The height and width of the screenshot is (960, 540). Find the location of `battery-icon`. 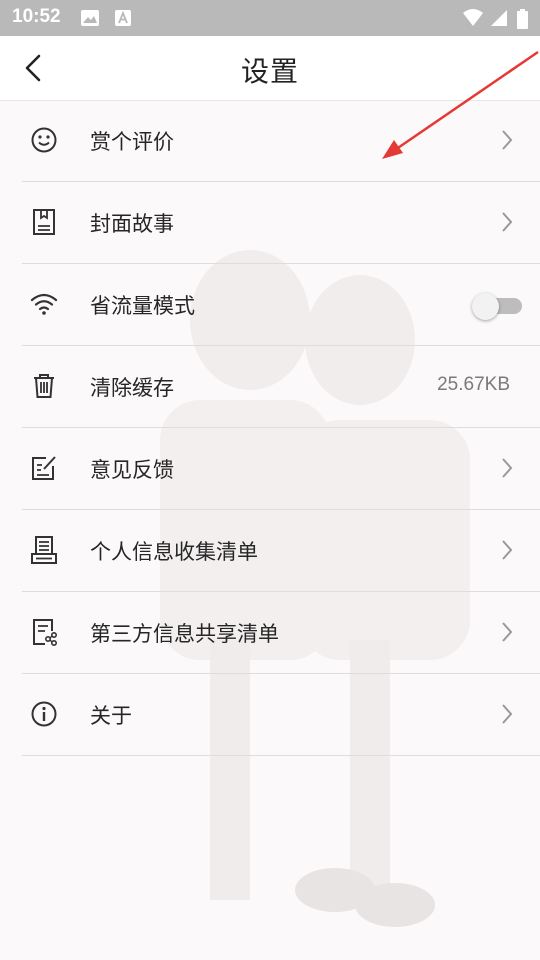

battery-icon is located at coordinates (522, 19).